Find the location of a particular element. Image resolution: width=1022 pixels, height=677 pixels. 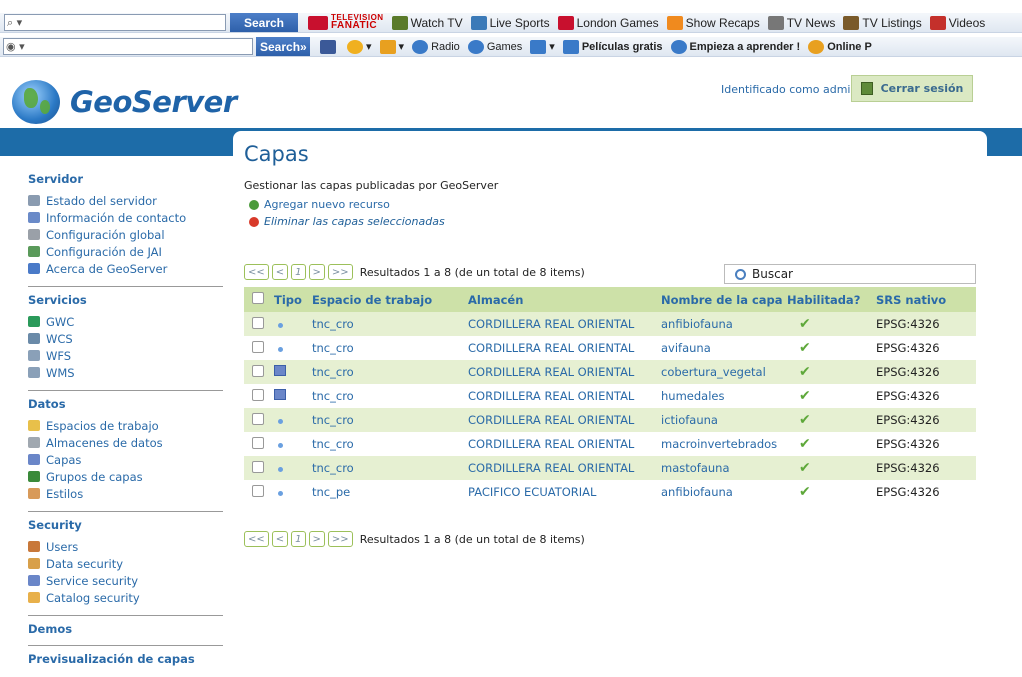

sidebar-item: Estilos is located at coordinates (128, 493).